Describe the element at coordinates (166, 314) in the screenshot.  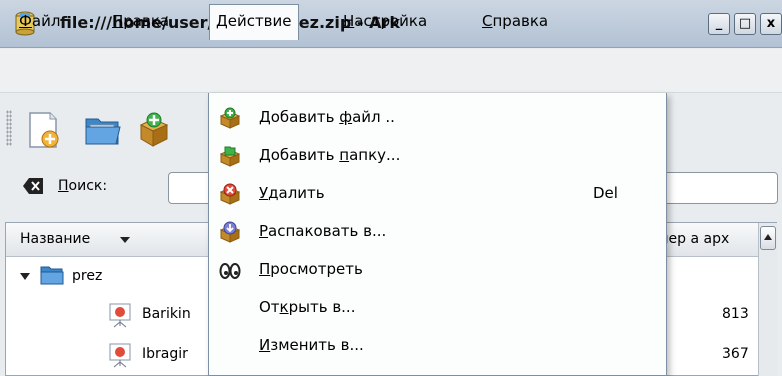
I see `row-name: Barikin` at that location.